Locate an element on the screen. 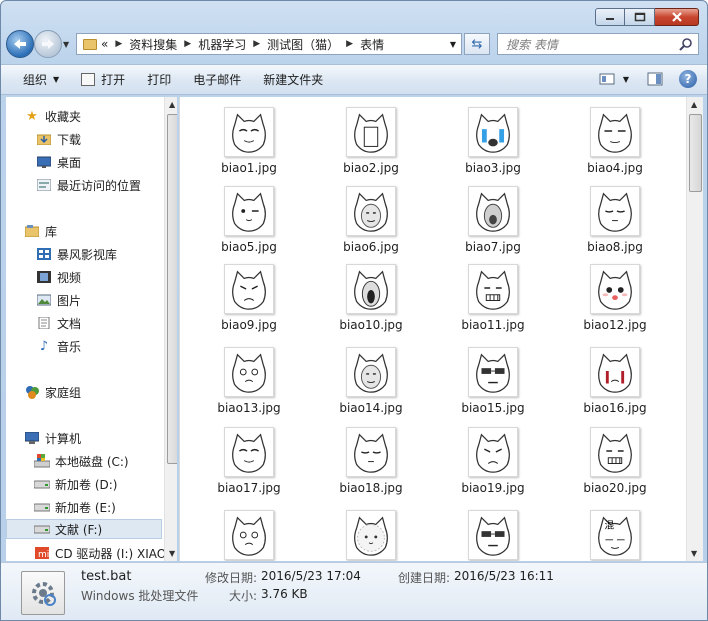  nav-label: CD 驱动器 (I:) XIAO is located at coordinates (111, 553).